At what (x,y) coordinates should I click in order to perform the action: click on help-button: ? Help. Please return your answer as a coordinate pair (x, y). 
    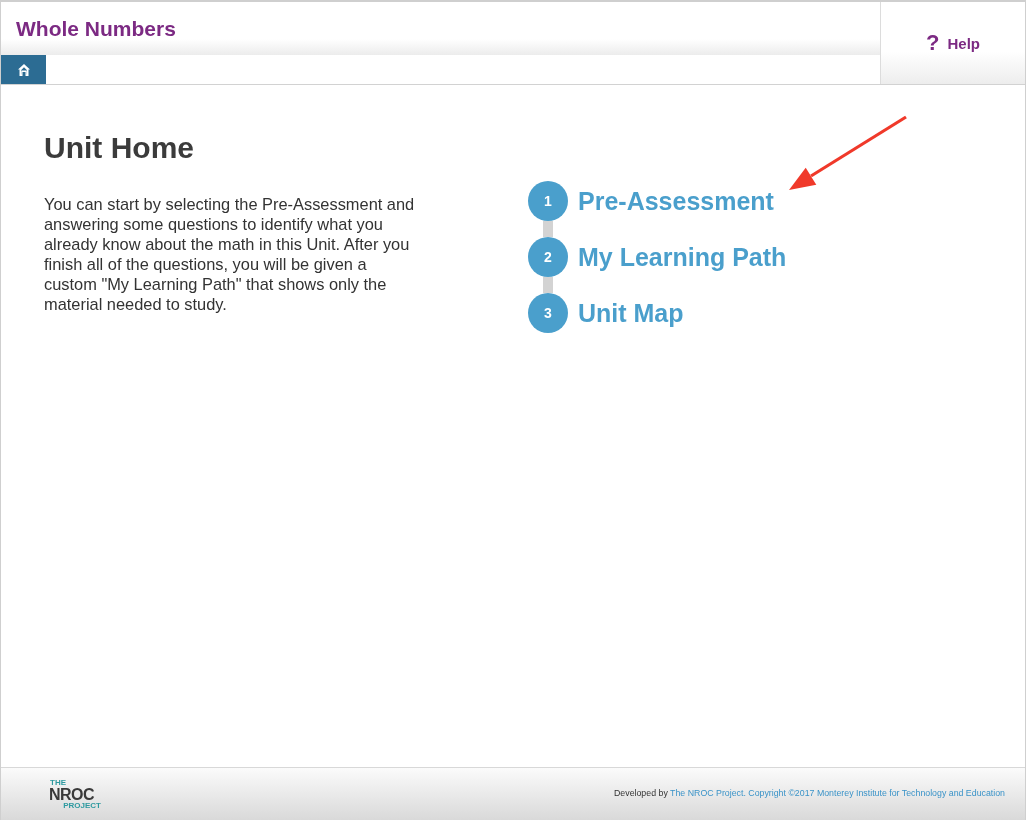
    Looking at the image, I should click on (953, 43).